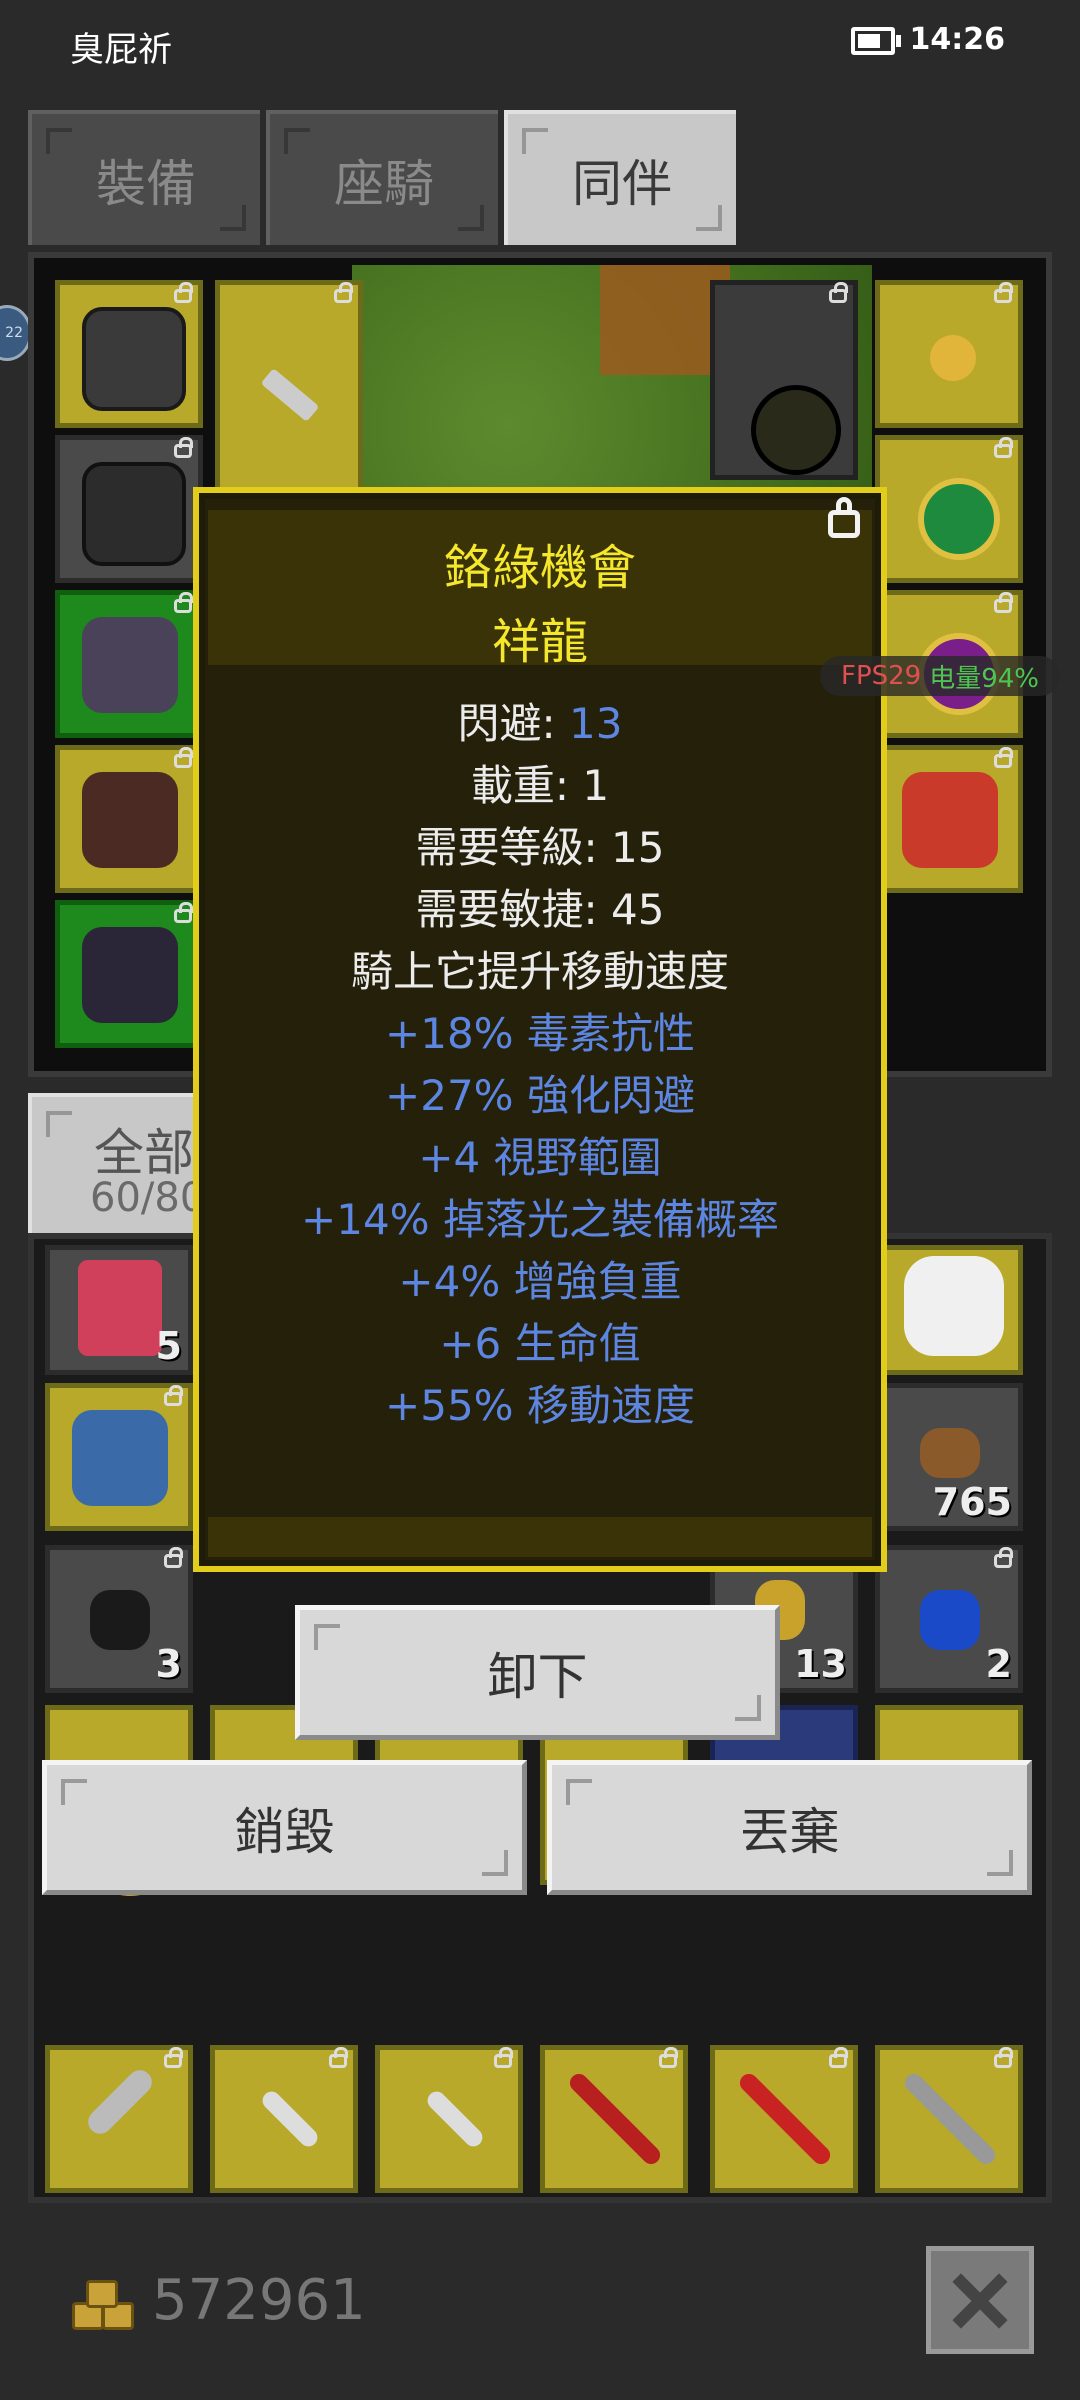 The image size is (1080, 2400). I want to click on armor-icon, so click(134, 514).